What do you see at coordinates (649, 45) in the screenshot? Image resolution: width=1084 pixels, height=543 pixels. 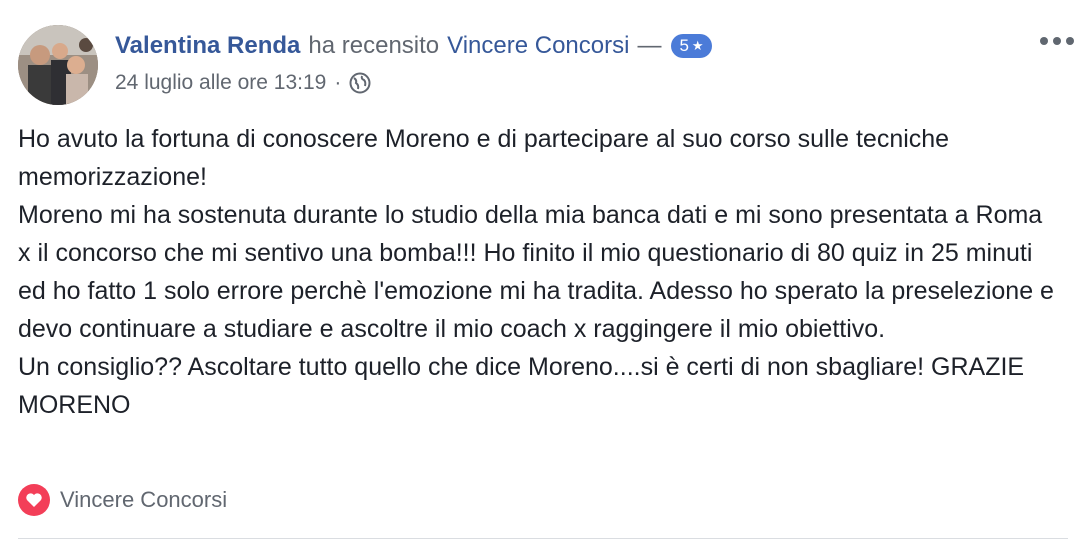 I see `header-dash: —` at bounding box center [649, 45].